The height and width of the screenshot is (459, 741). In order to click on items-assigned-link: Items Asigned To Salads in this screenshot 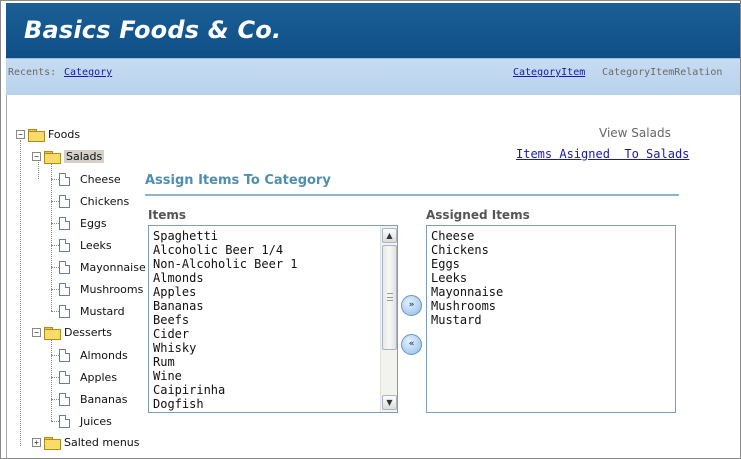, I will do `click(602, 154)`.